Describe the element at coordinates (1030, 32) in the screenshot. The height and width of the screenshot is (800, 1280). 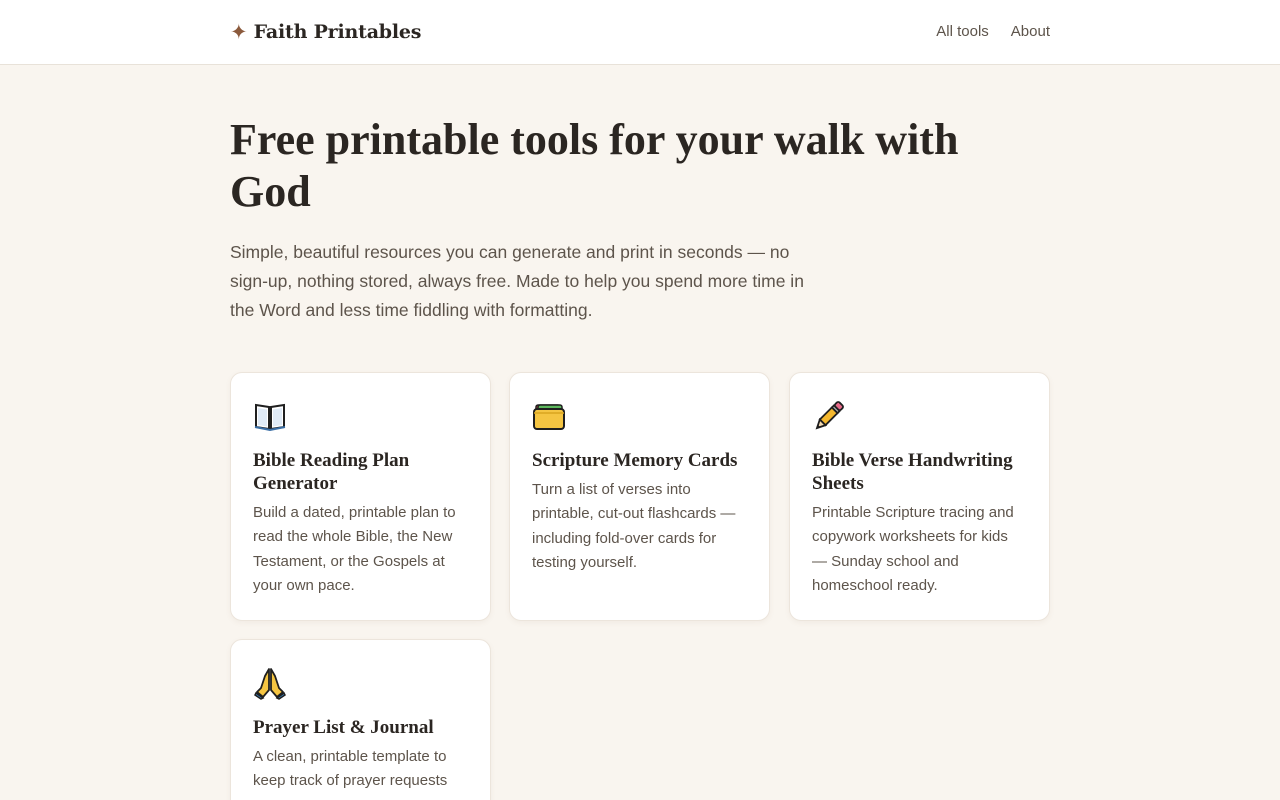
I see `nav-link-about: About` at that location.